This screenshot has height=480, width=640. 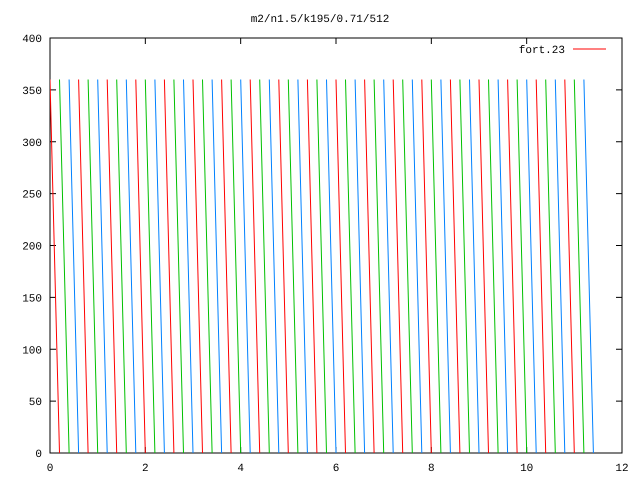 What do you see at coordinates (336, 469) in the screenshot?
I see `x-tick-label: 6` at bounding box center [336, 469].